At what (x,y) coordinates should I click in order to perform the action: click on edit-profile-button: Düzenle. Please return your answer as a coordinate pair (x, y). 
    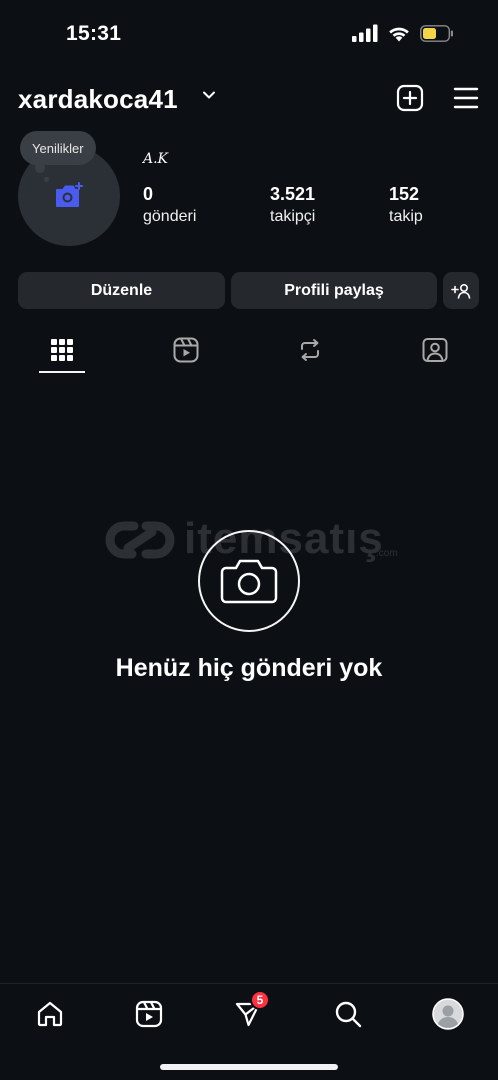
    Looking at the image, I should click on (121, 290).